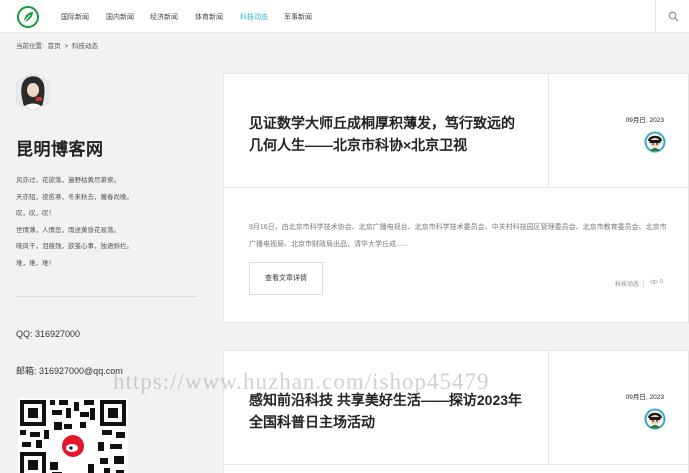  What do you see at coordinates (35, 263) in the screenshot?
I see `poem-line: 难，难，难！` at bounding box center [35, 263].